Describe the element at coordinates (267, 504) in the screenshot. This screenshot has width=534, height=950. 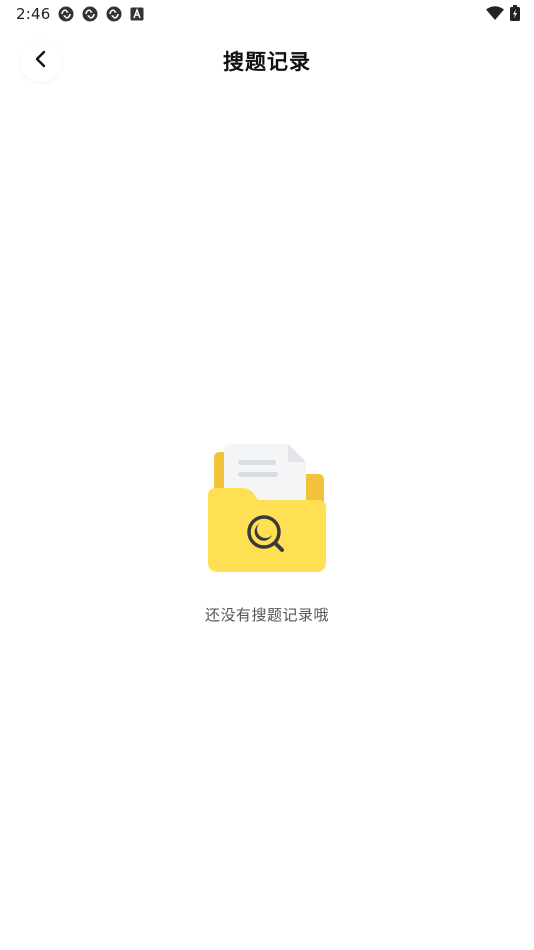
I see `folder-search-icon` at that location.